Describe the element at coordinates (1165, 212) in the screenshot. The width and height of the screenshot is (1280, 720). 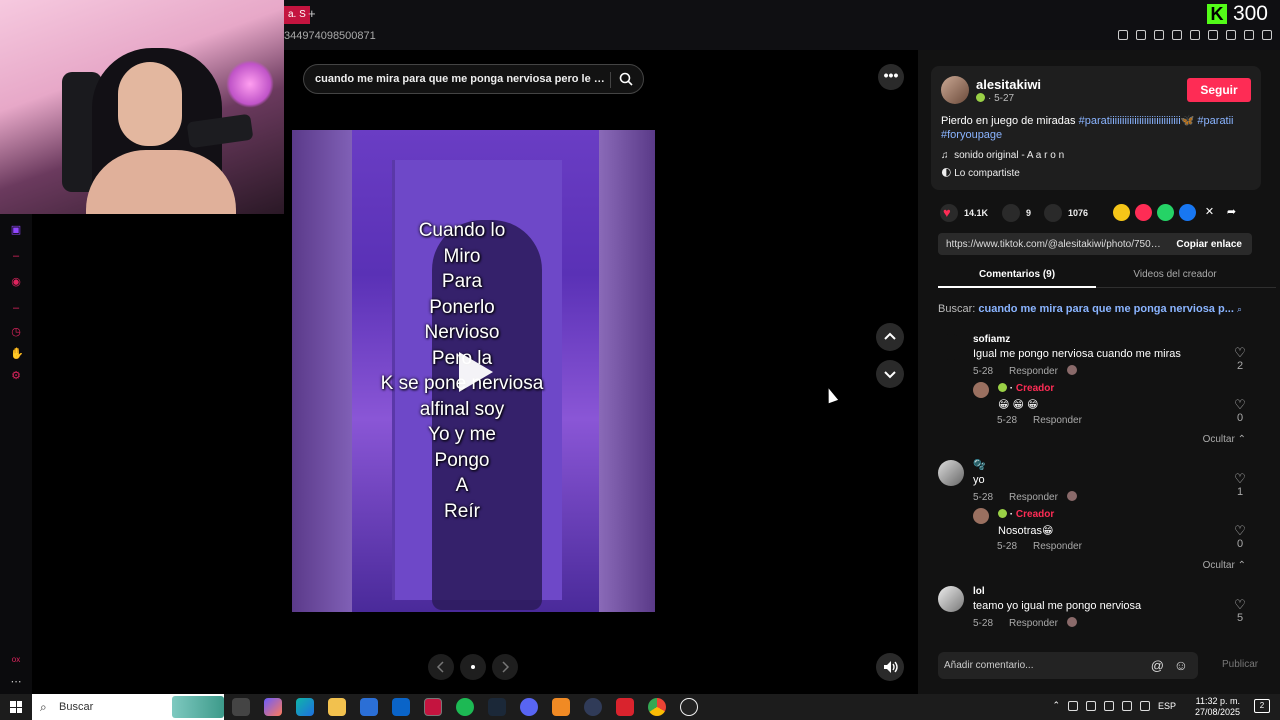
I see `whatsapp-icon` at that location.